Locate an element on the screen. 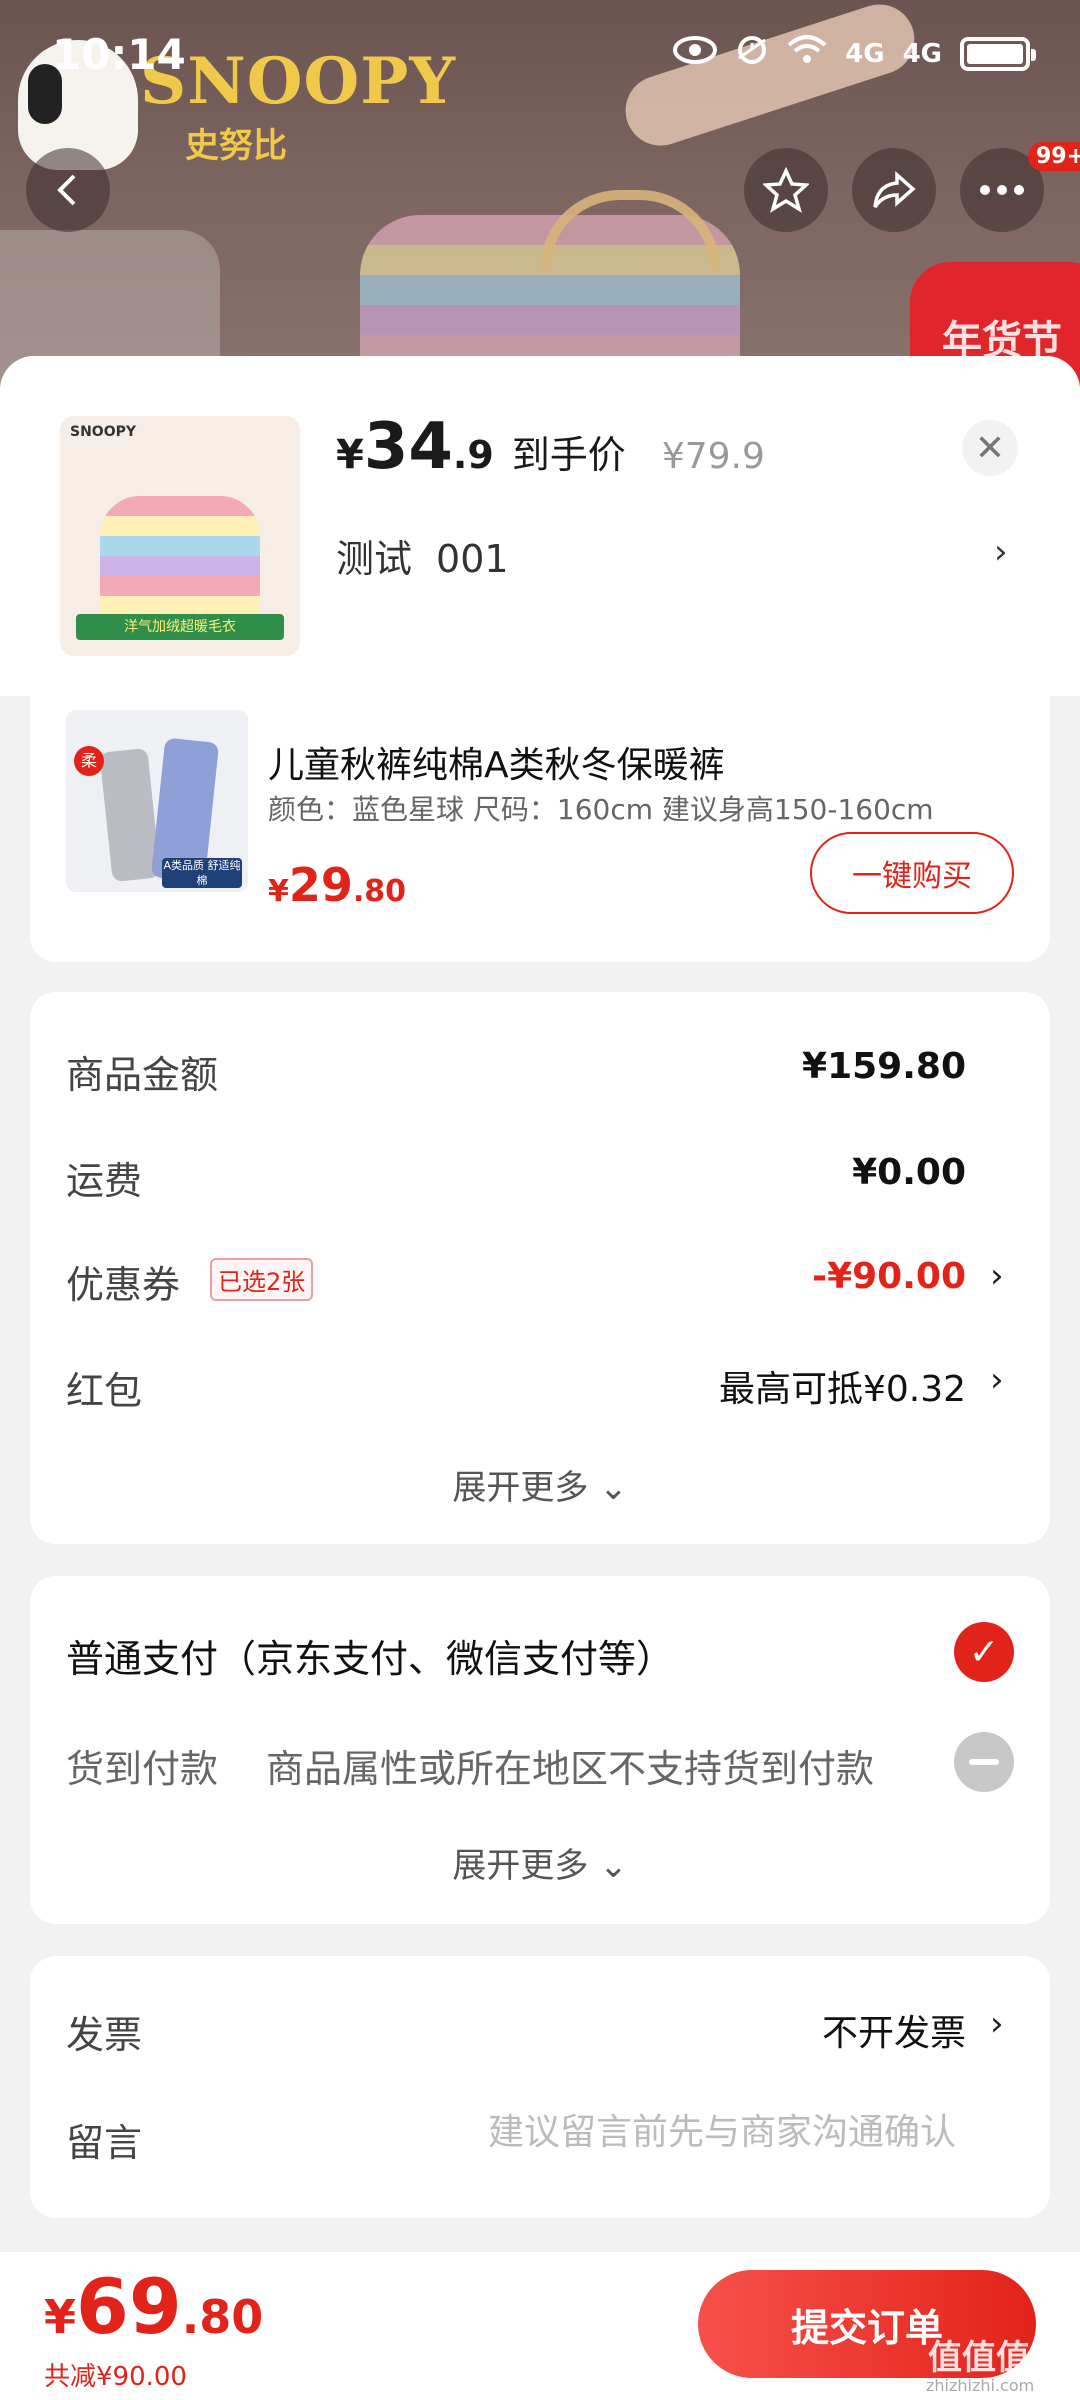  item-price: ¥ 29 .80 is located at coordinates (337, 885).